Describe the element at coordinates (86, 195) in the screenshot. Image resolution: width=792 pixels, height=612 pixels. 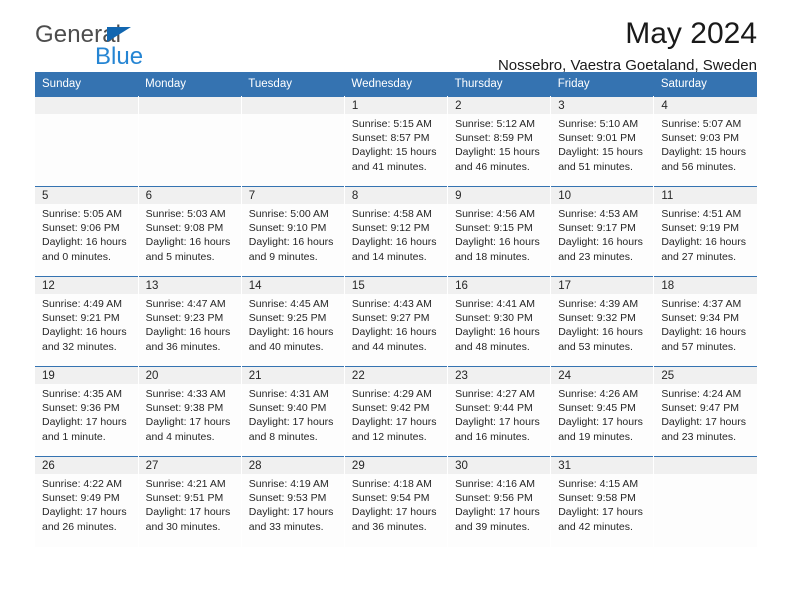
I see `day-number: 5` at that location.